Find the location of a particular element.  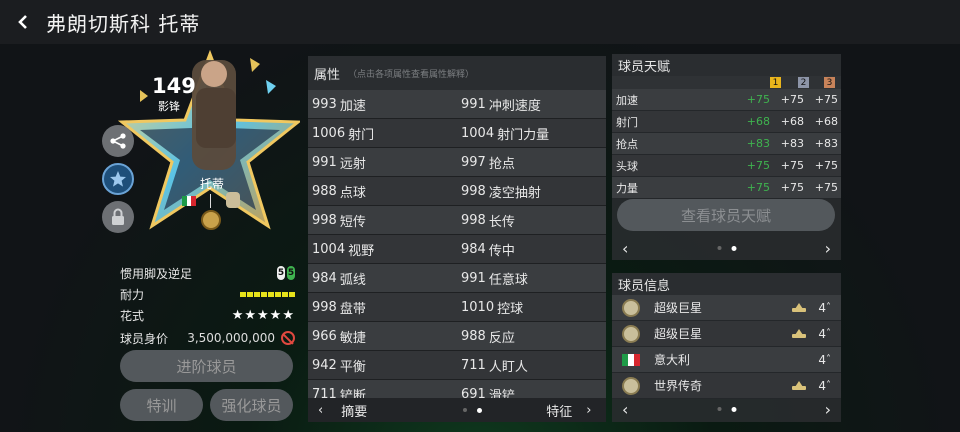

attribute-row: 942 平衡 711 人盯人 is located at coordinates (457, 365).